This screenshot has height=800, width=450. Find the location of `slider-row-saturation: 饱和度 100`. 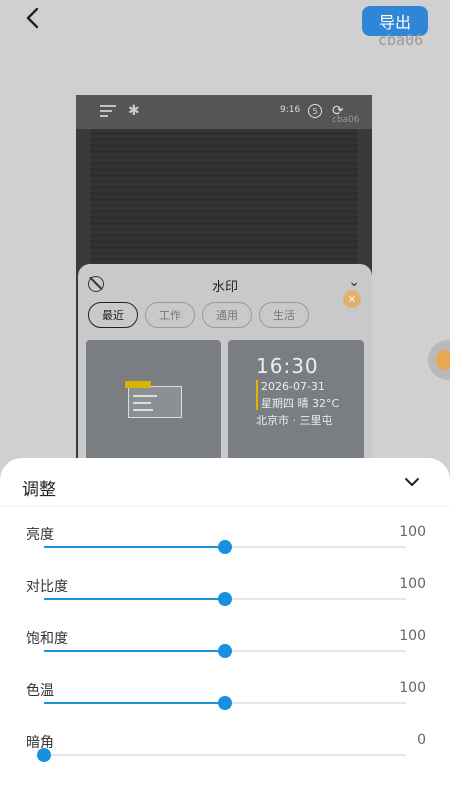

slider-row-saturation: 饱和度 100 is located at coordinates (225, 654).